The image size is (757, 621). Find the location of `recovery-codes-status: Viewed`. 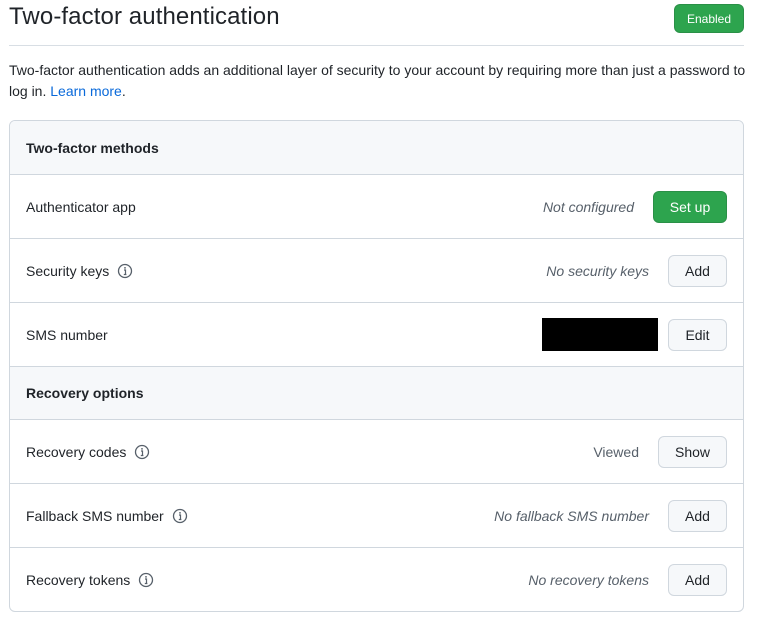

recovery-codes-status: Viewed is located at coordinates (616, 451).